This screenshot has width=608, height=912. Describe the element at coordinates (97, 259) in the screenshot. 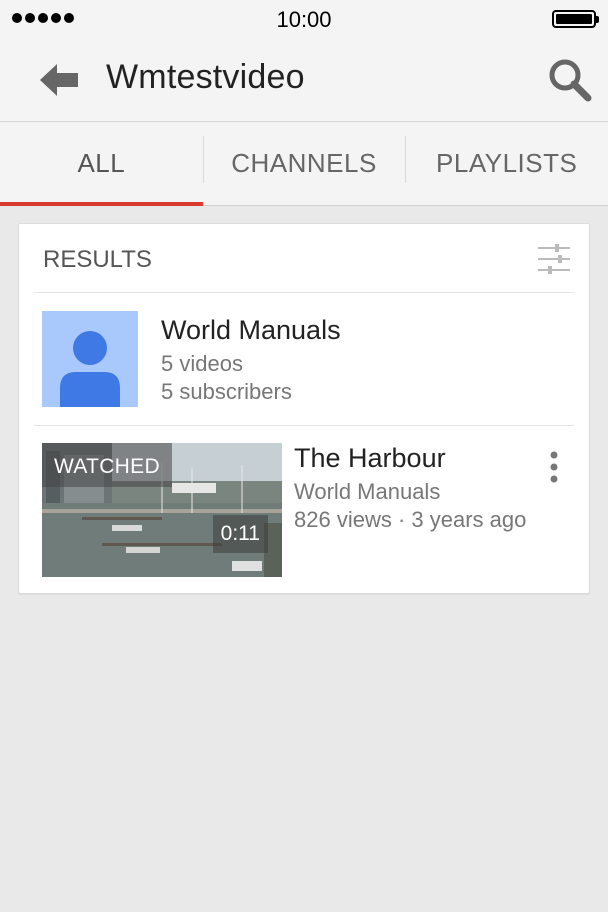

I see `results-title: RESULTS` at that location.